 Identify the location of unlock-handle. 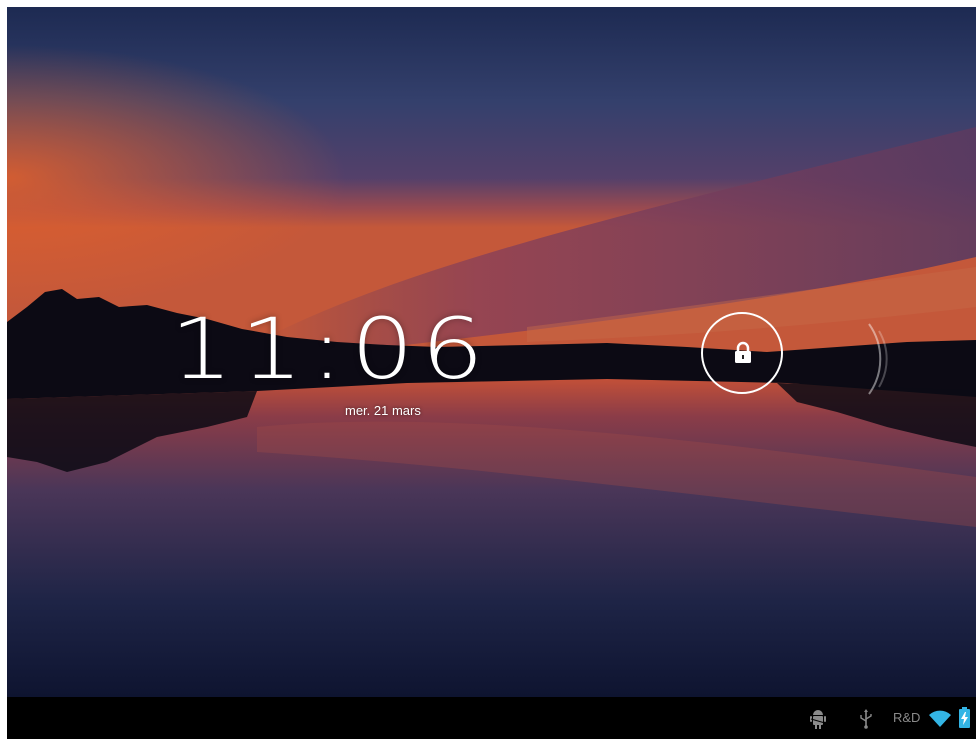
(742, 353).